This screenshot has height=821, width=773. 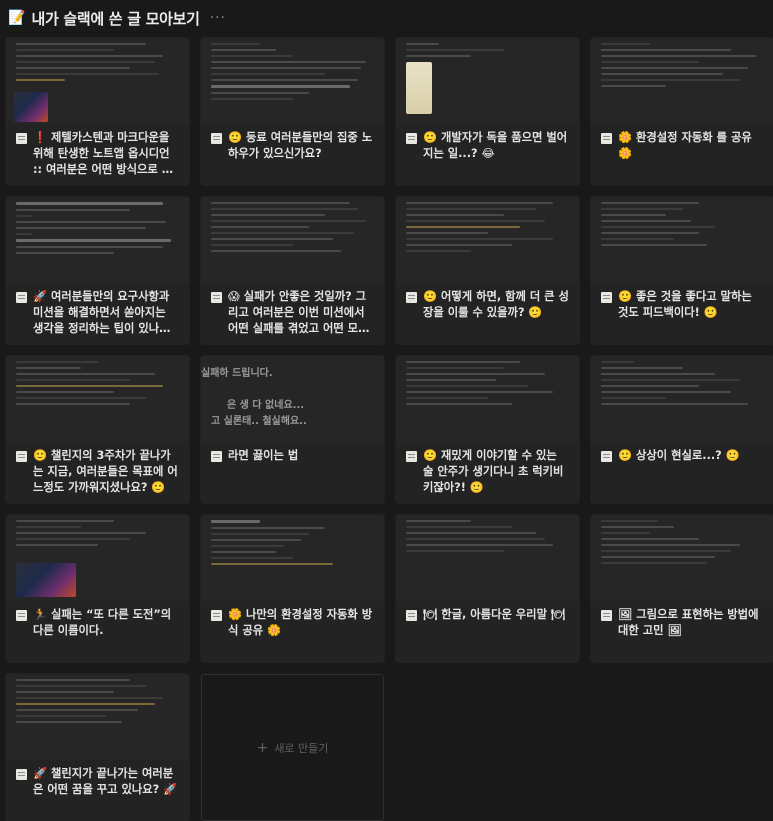 What do you see at coordinates (218, 18) in the screenshot?
I see `more-options-button: ···` at bounding box center [218, 18].